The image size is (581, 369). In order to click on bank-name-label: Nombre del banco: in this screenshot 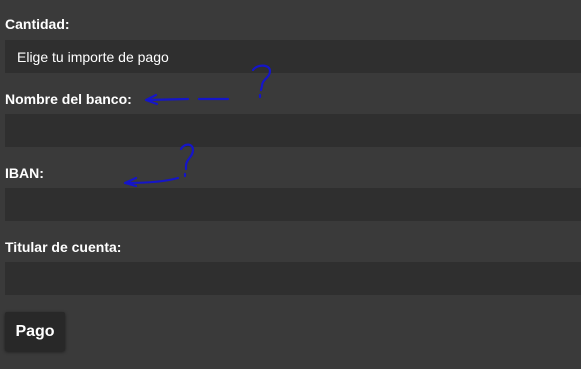, I will do `click(68, 99)`.